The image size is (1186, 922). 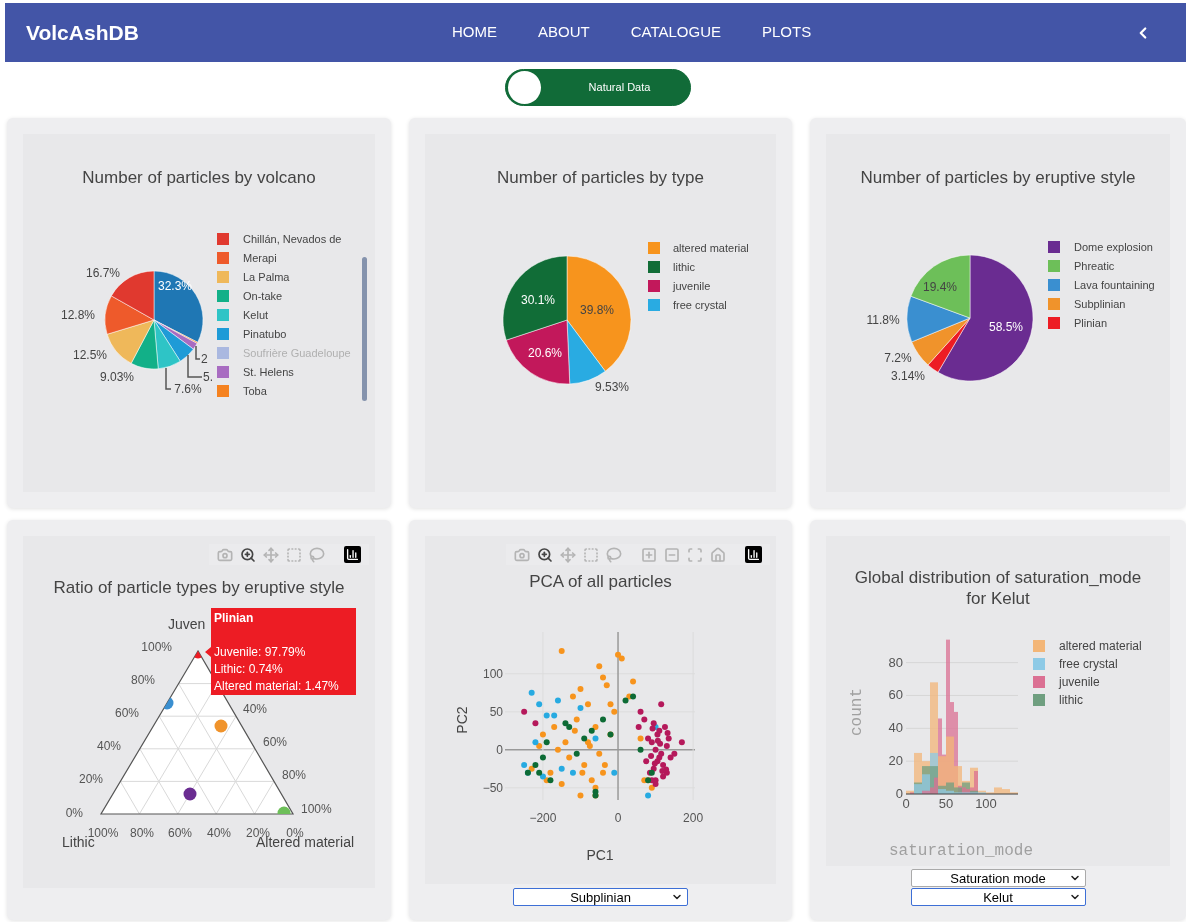 What do you see at coordinates (857, 712) in the screenshot?
I see `axis-title: count` at bounding box center [857, 712].